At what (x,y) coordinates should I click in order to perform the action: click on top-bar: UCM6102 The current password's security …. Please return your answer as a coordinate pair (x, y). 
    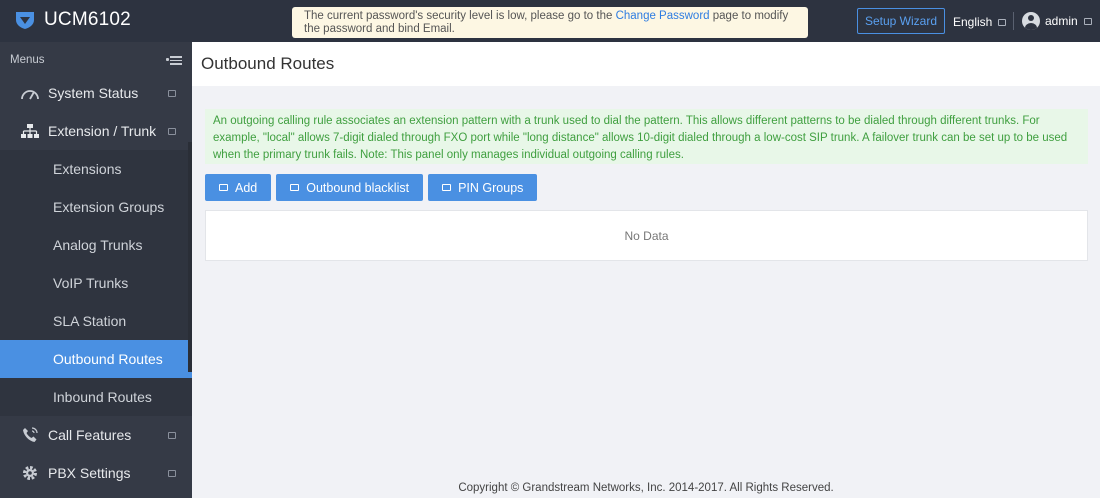
    Looking at the image, I should click on (550, 21).